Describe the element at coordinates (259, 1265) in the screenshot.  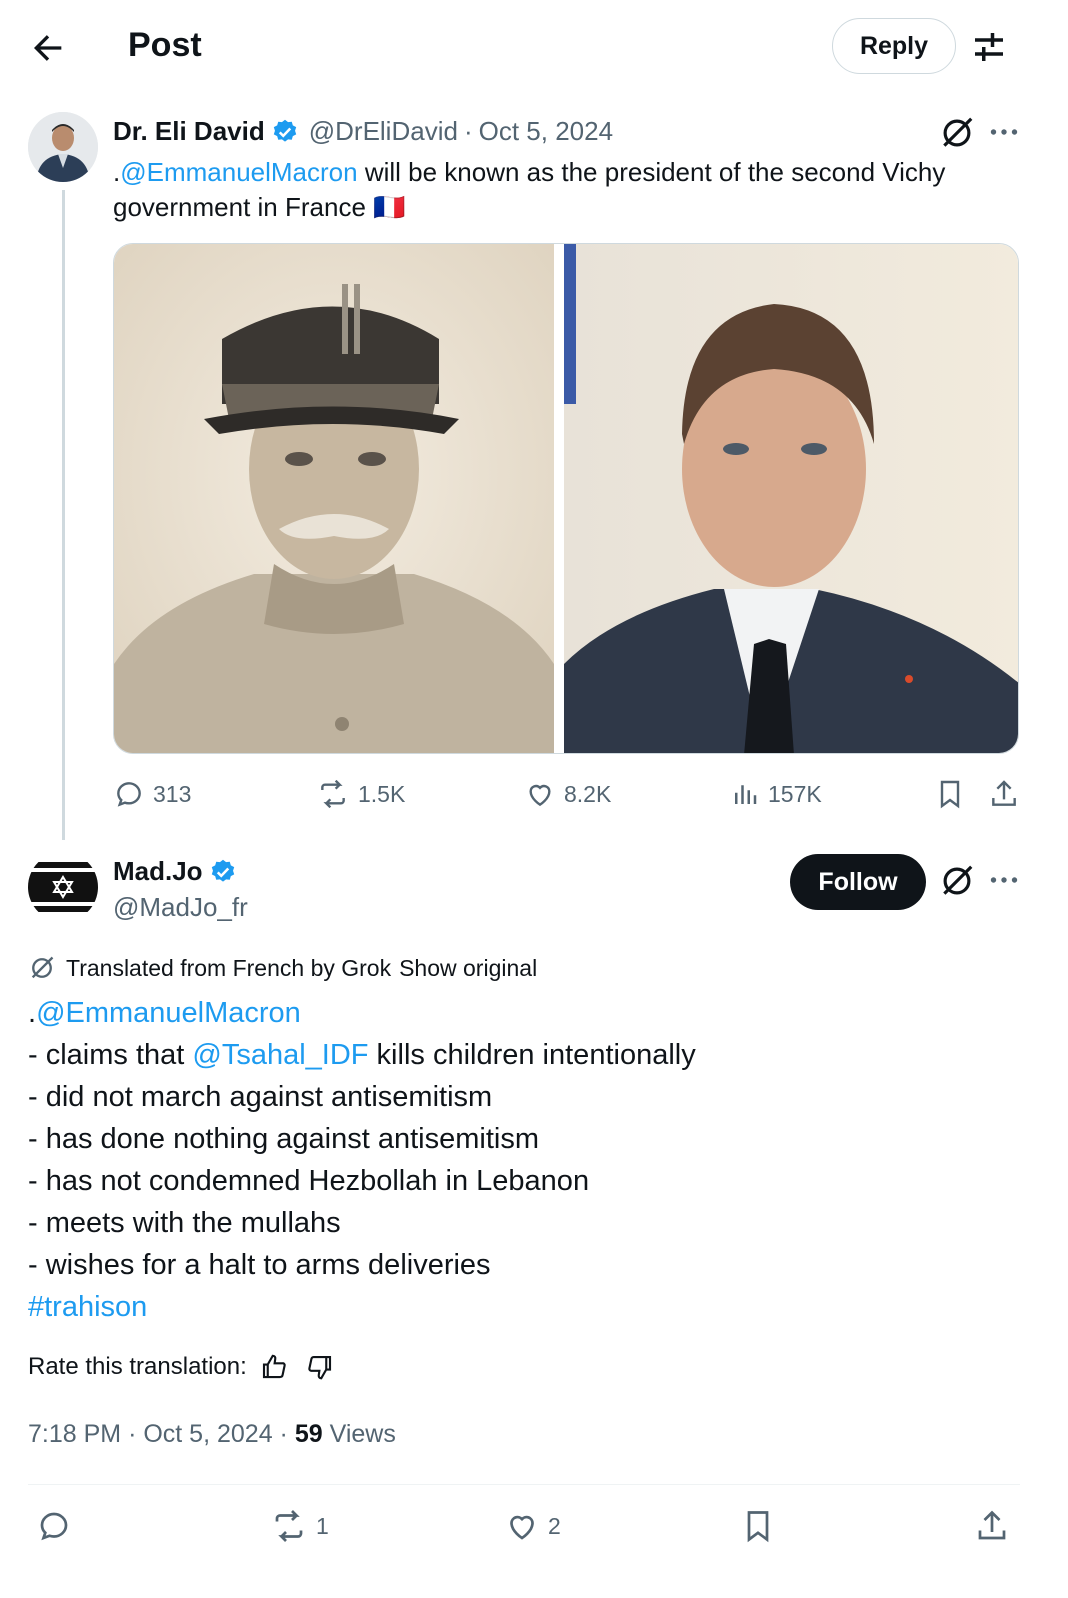
I see `text-line: - wishes for a halt to arms deliveries` at that location.